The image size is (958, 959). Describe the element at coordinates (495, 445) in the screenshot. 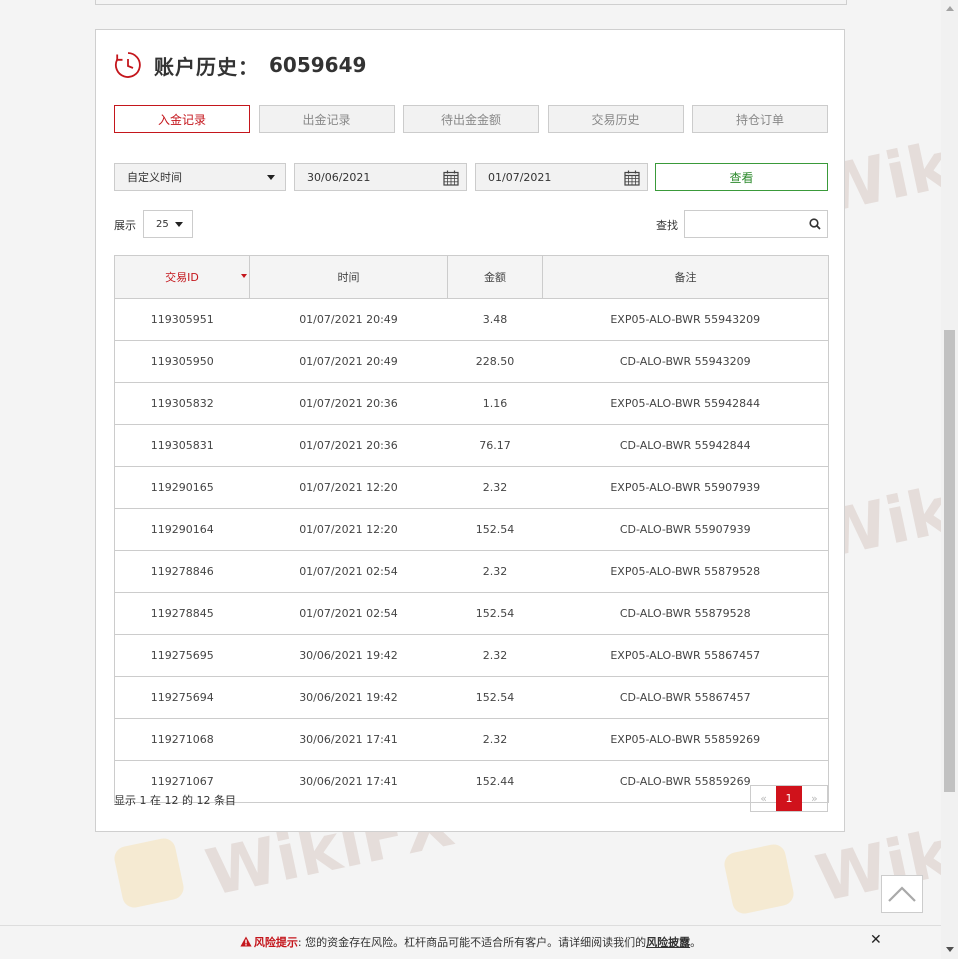

I see `cell-amount: 76.17` at that location.